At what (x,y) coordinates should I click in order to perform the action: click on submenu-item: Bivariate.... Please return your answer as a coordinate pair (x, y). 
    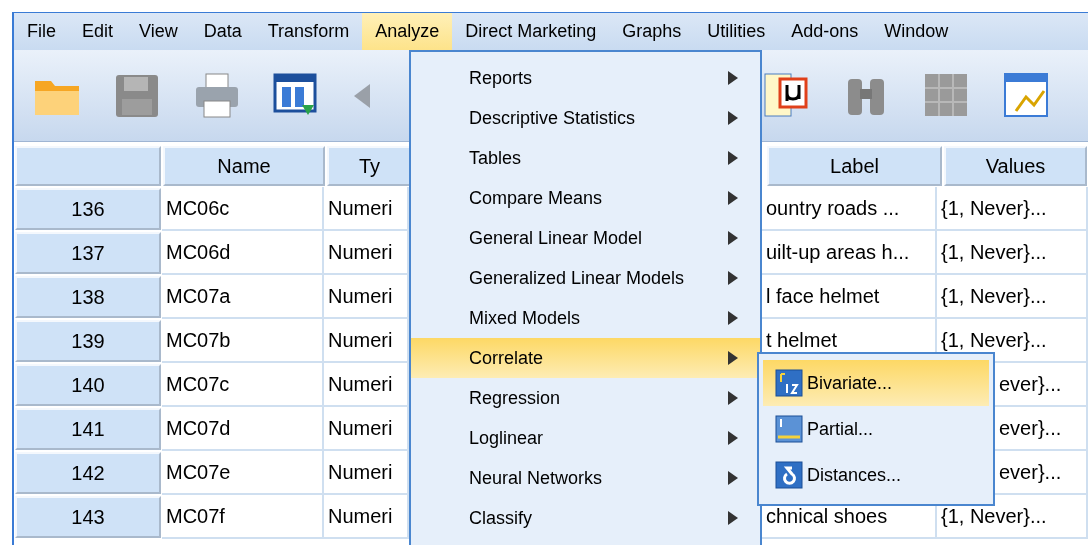
    Looking at the image, I should click on (876, 383).